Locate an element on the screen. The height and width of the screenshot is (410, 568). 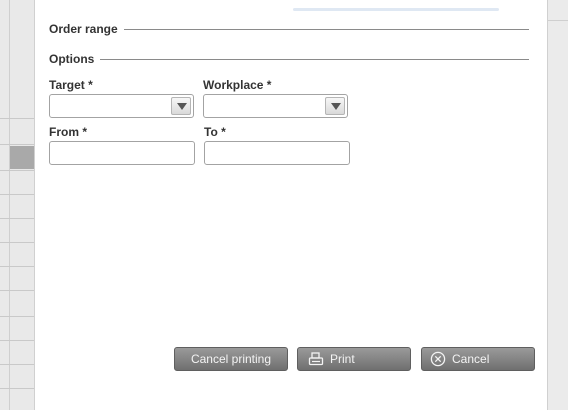
to-field is located at coordinates (277, 153).